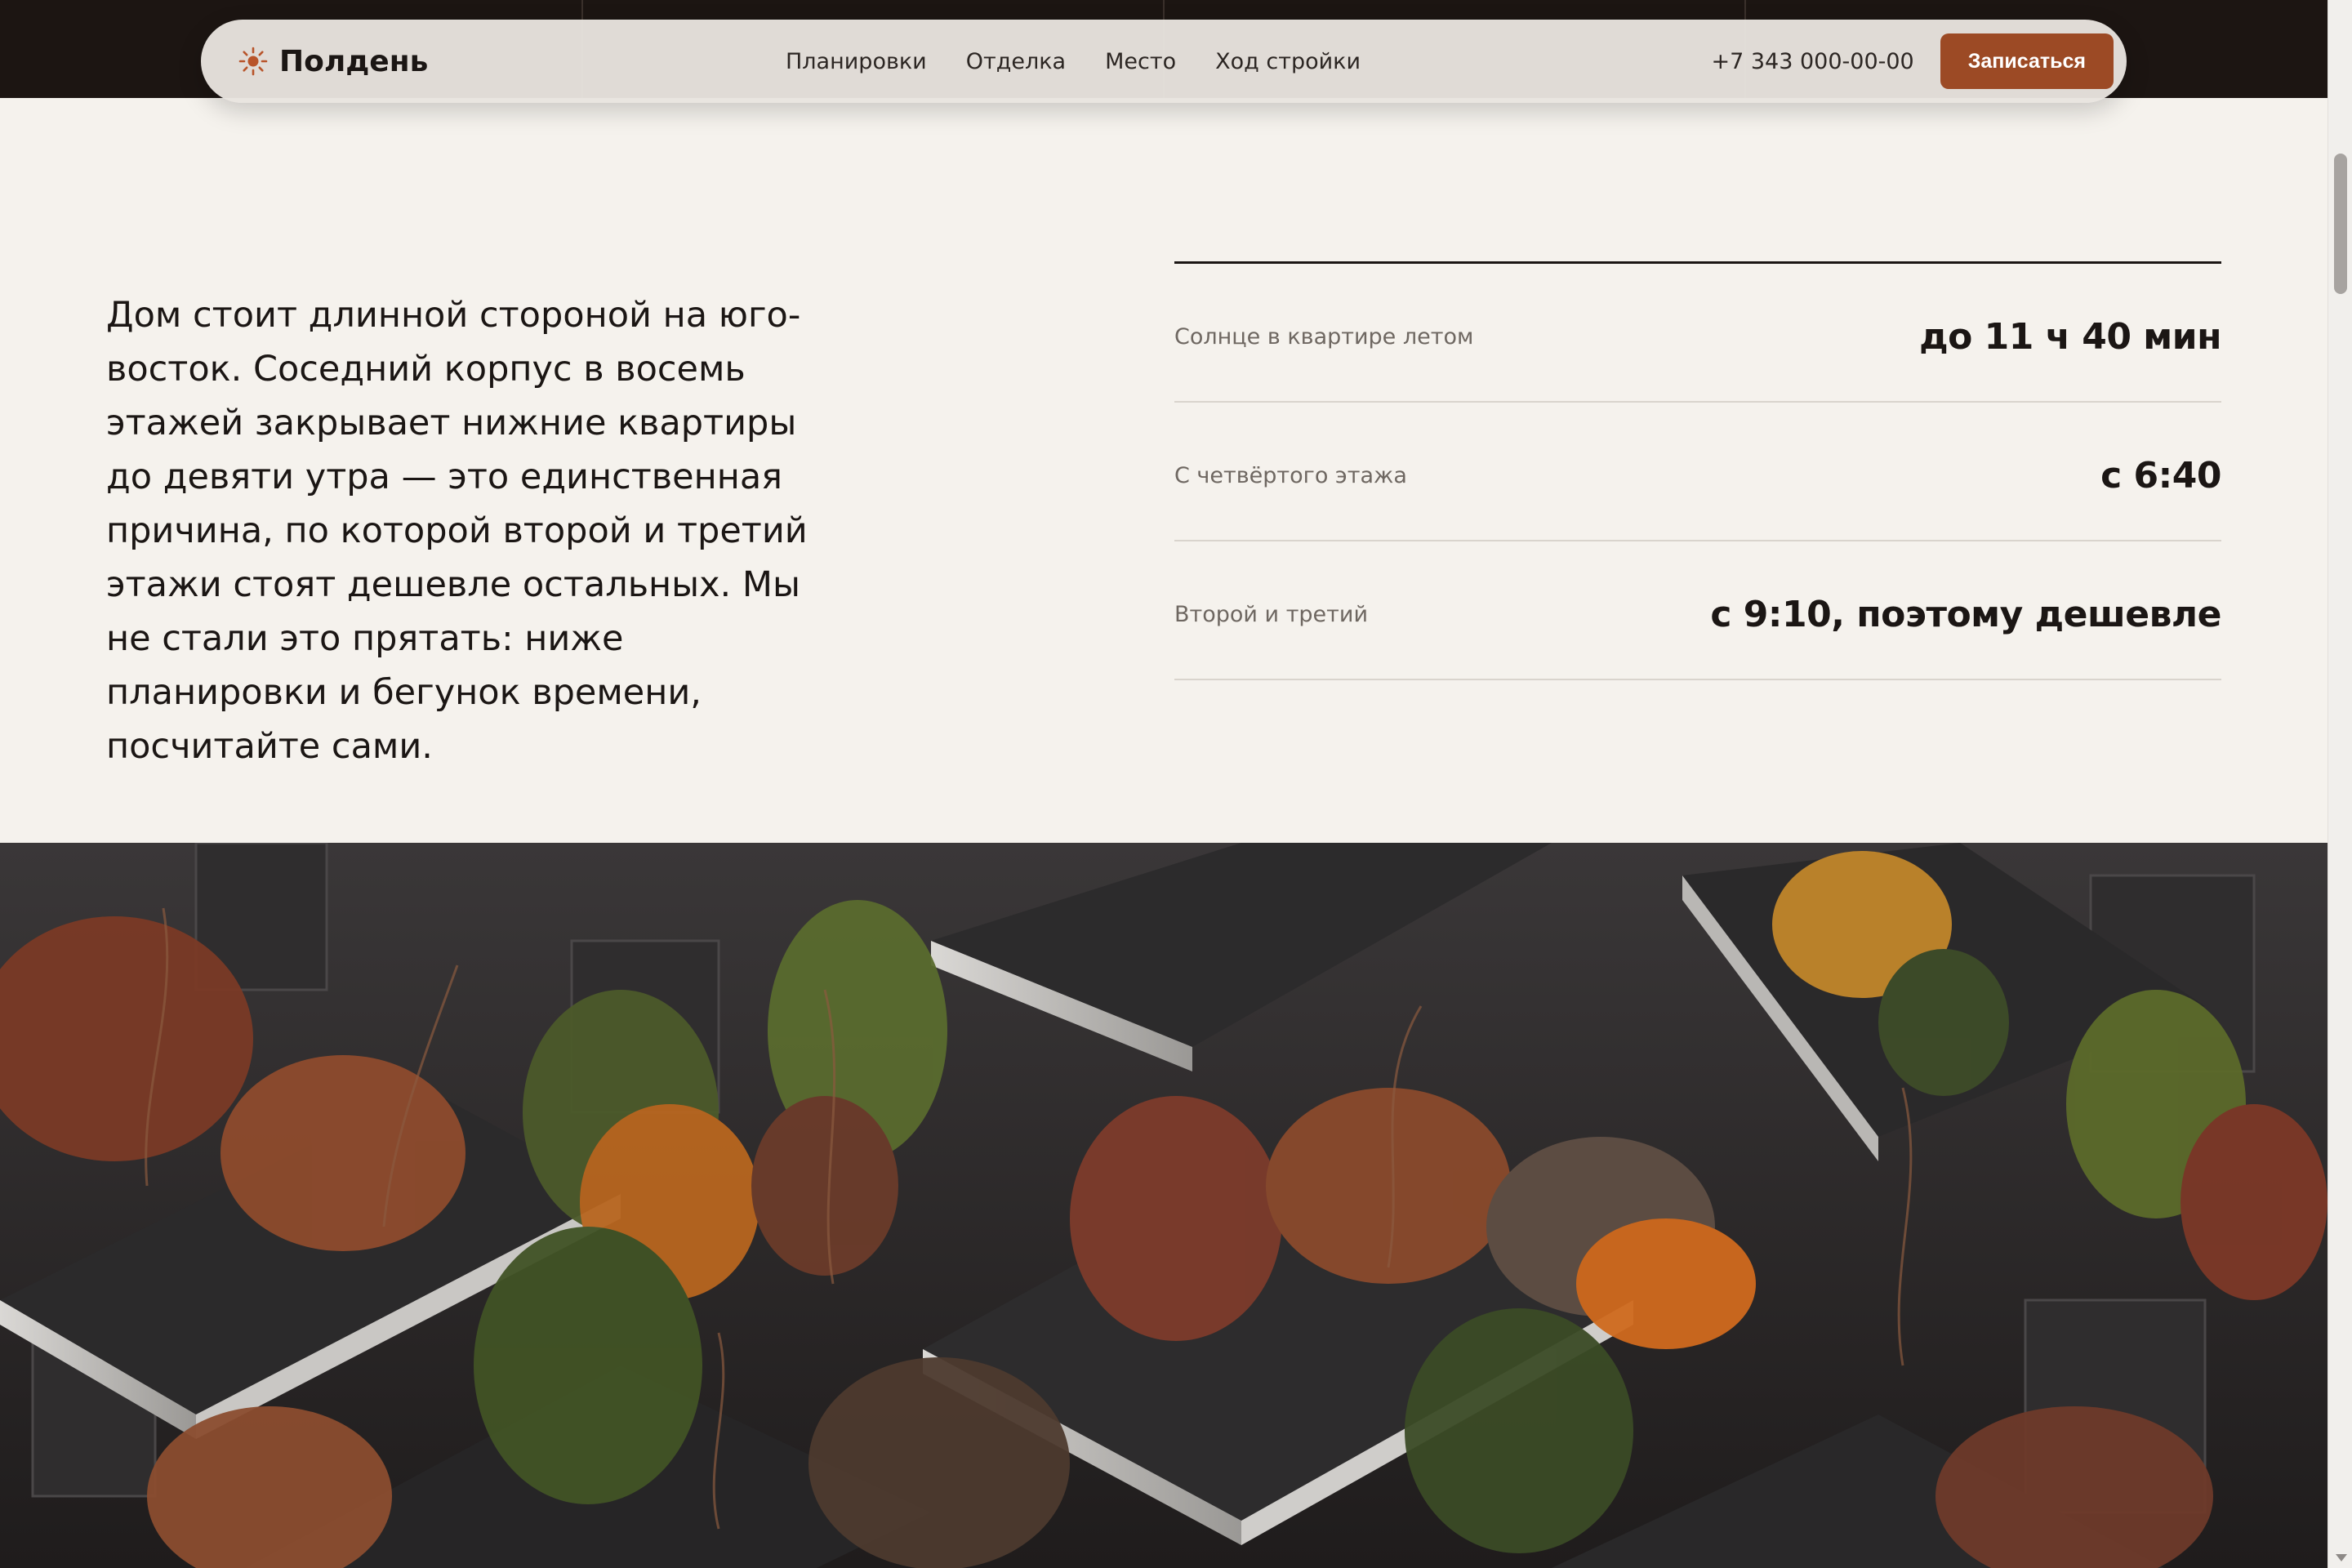  I want to click on fact-value: с 9:10, поэтому дешевле, so click(1965, 614).